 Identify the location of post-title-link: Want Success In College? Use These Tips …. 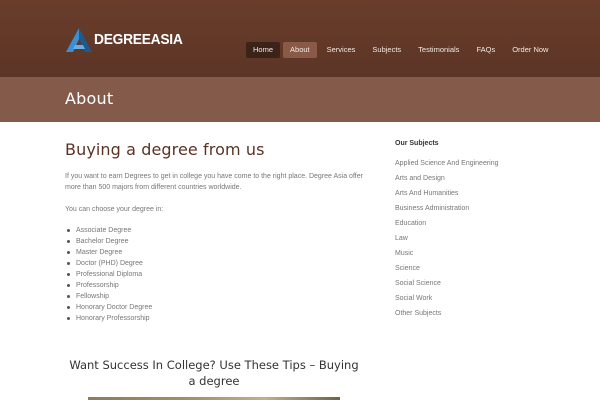
(214, 373).